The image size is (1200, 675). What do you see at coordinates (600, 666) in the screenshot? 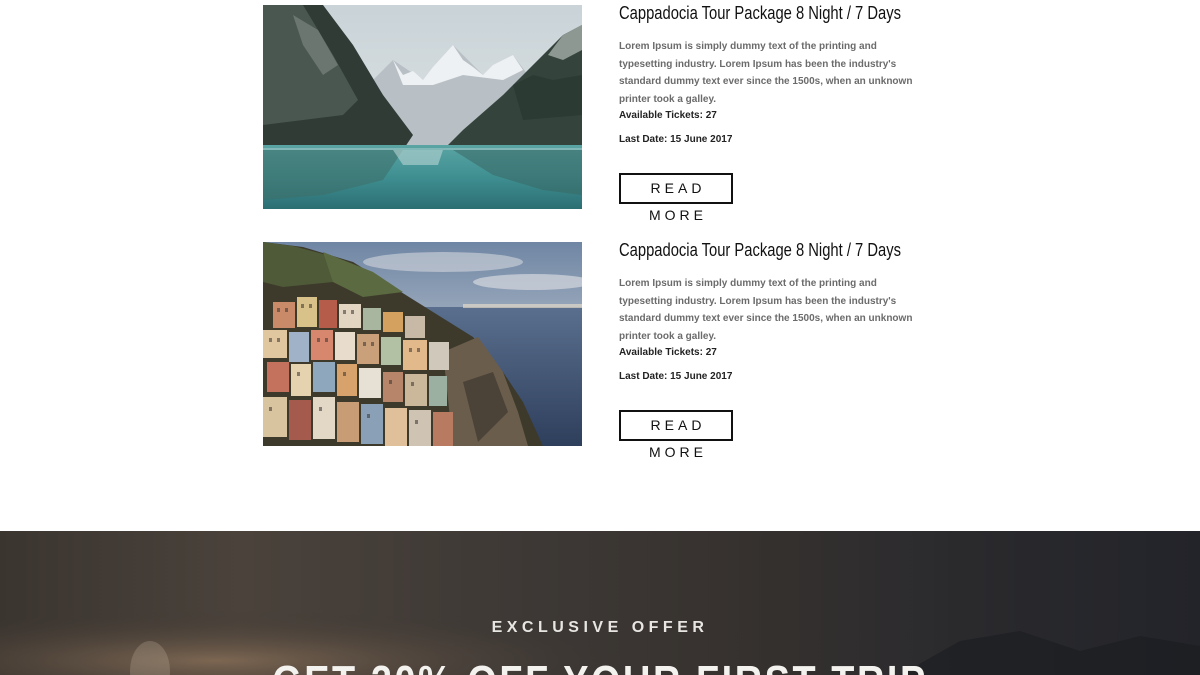
I see `offer-headline: GET 20% OFF YOUR FIRST TRIP` at bounding box center [600, 666].